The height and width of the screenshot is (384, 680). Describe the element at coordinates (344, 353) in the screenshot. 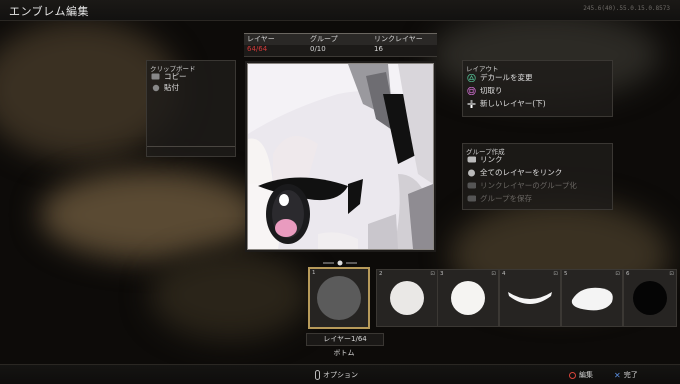

I see `bottom-label: ボトム` at that location.